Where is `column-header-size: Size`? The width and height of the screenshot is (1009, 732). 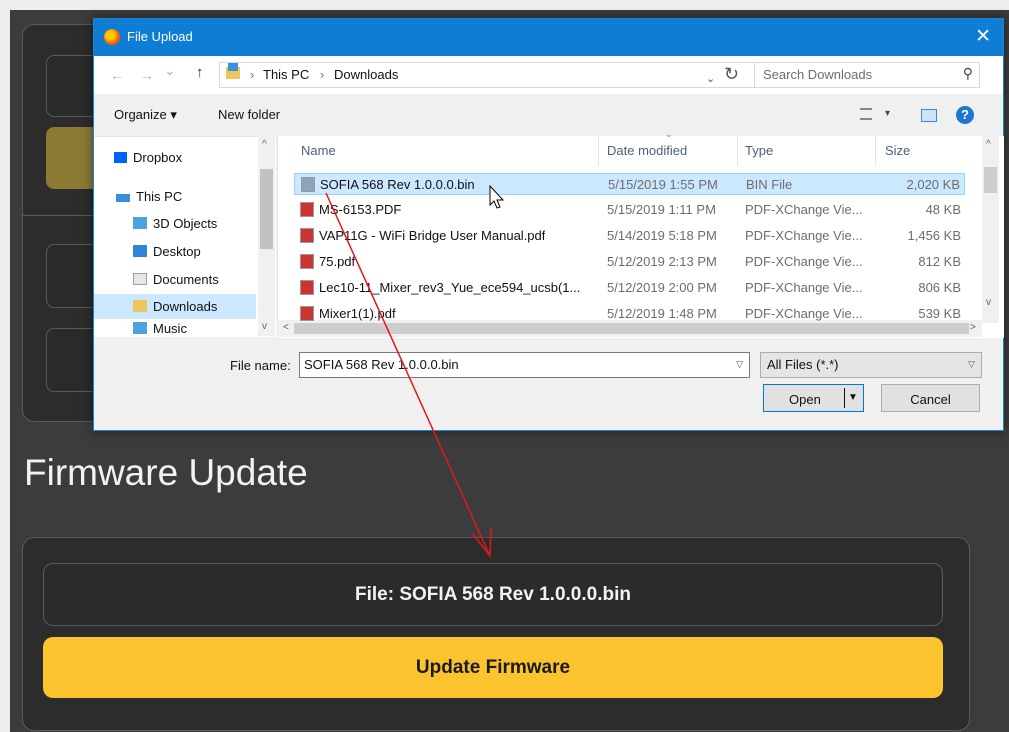
column-header-size: Size is located at coordinates (897, 150).